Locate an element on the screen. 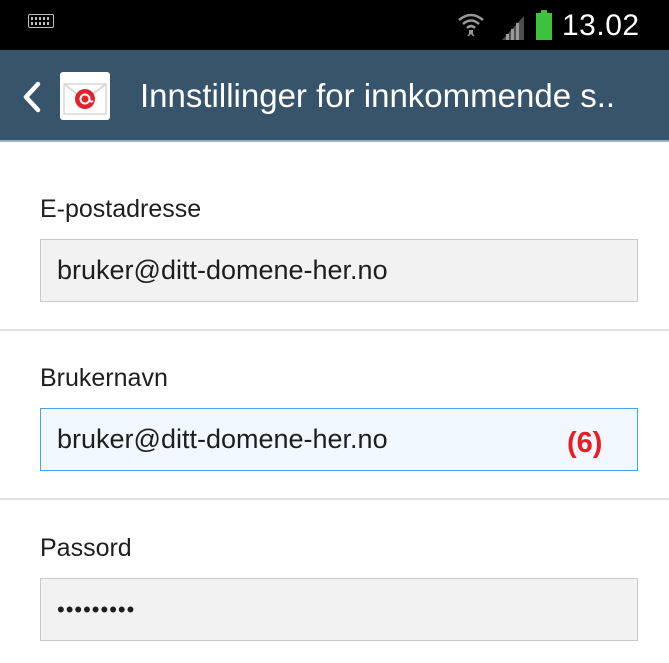  signal-icon is located at coordinates (513, 28).